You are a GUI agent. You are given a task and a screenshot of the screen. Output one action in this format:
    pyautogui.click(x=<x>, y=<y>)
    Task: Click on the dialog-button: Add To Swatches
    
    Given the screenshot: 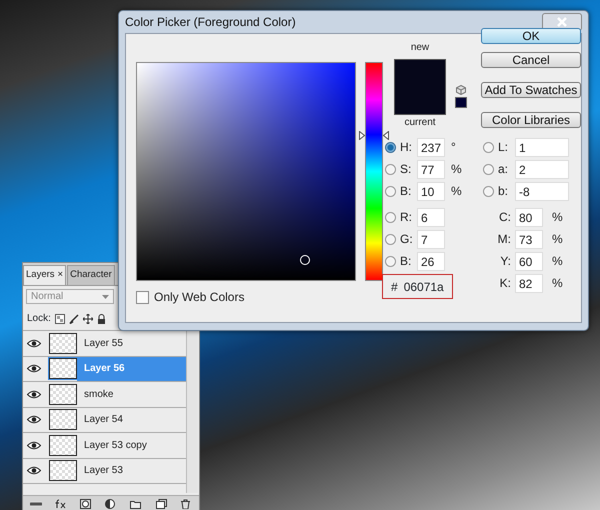 What is the action you would take?
    pyautogui.click(x=531, y=90)
    